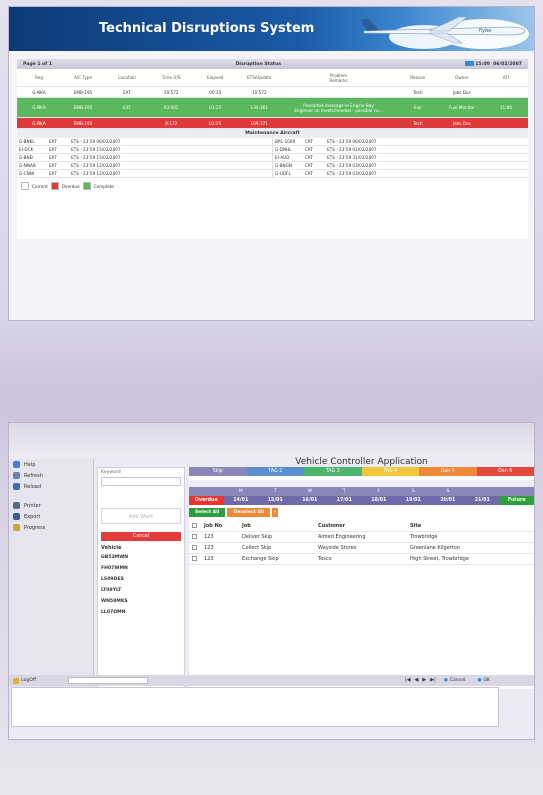  Describe the element at coordinates (26, 157) in the screenshot. I see `maintenance-cell: G-BNEI` at that location.